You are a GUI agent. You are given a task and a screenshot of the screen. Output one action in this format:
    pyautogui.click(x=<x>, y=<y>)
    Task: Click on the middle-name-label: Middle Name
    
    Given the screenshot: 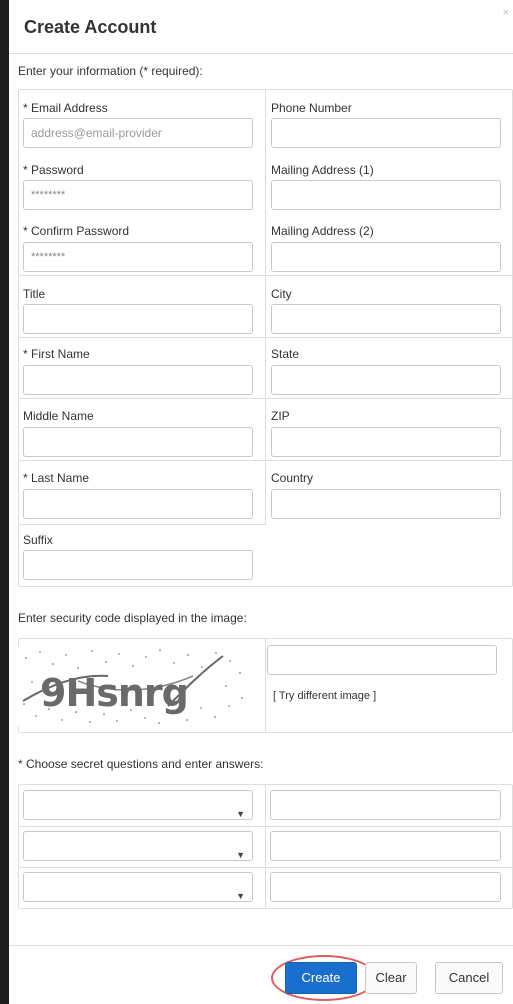 What is the action you would take?
    pyautogui.click(x=58, y=416)
    